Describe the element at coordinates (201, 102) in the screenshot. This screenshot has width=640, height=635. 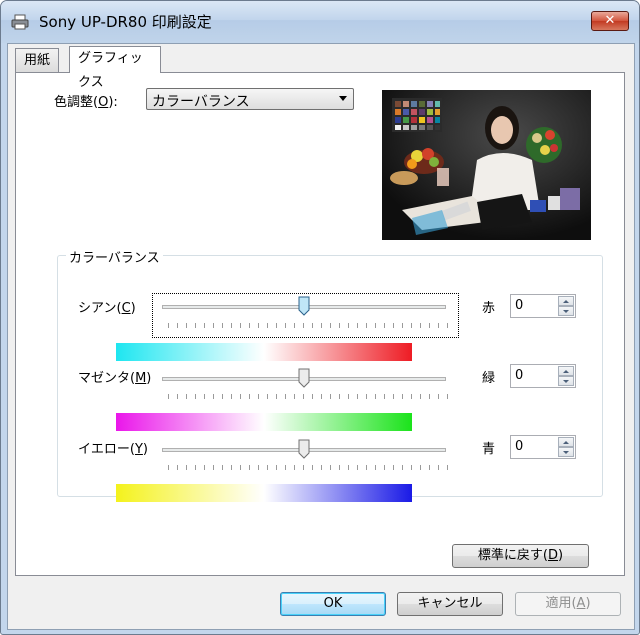
I see `color-adjust-value: カラーバランス` at that location.